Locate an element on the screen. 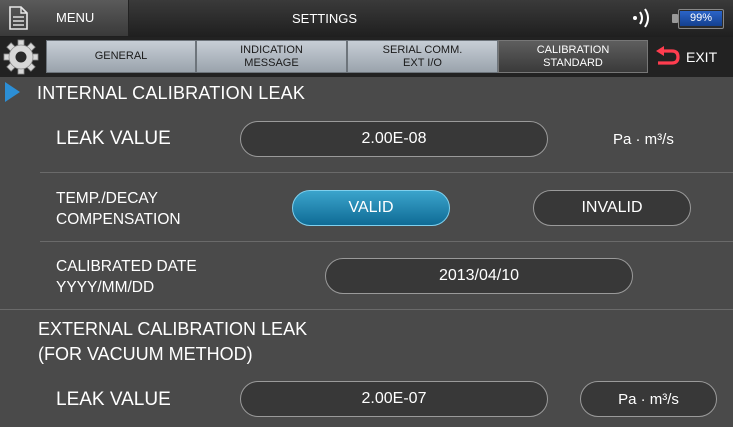  menu-label: MENU is located at coordinates (75, 17).